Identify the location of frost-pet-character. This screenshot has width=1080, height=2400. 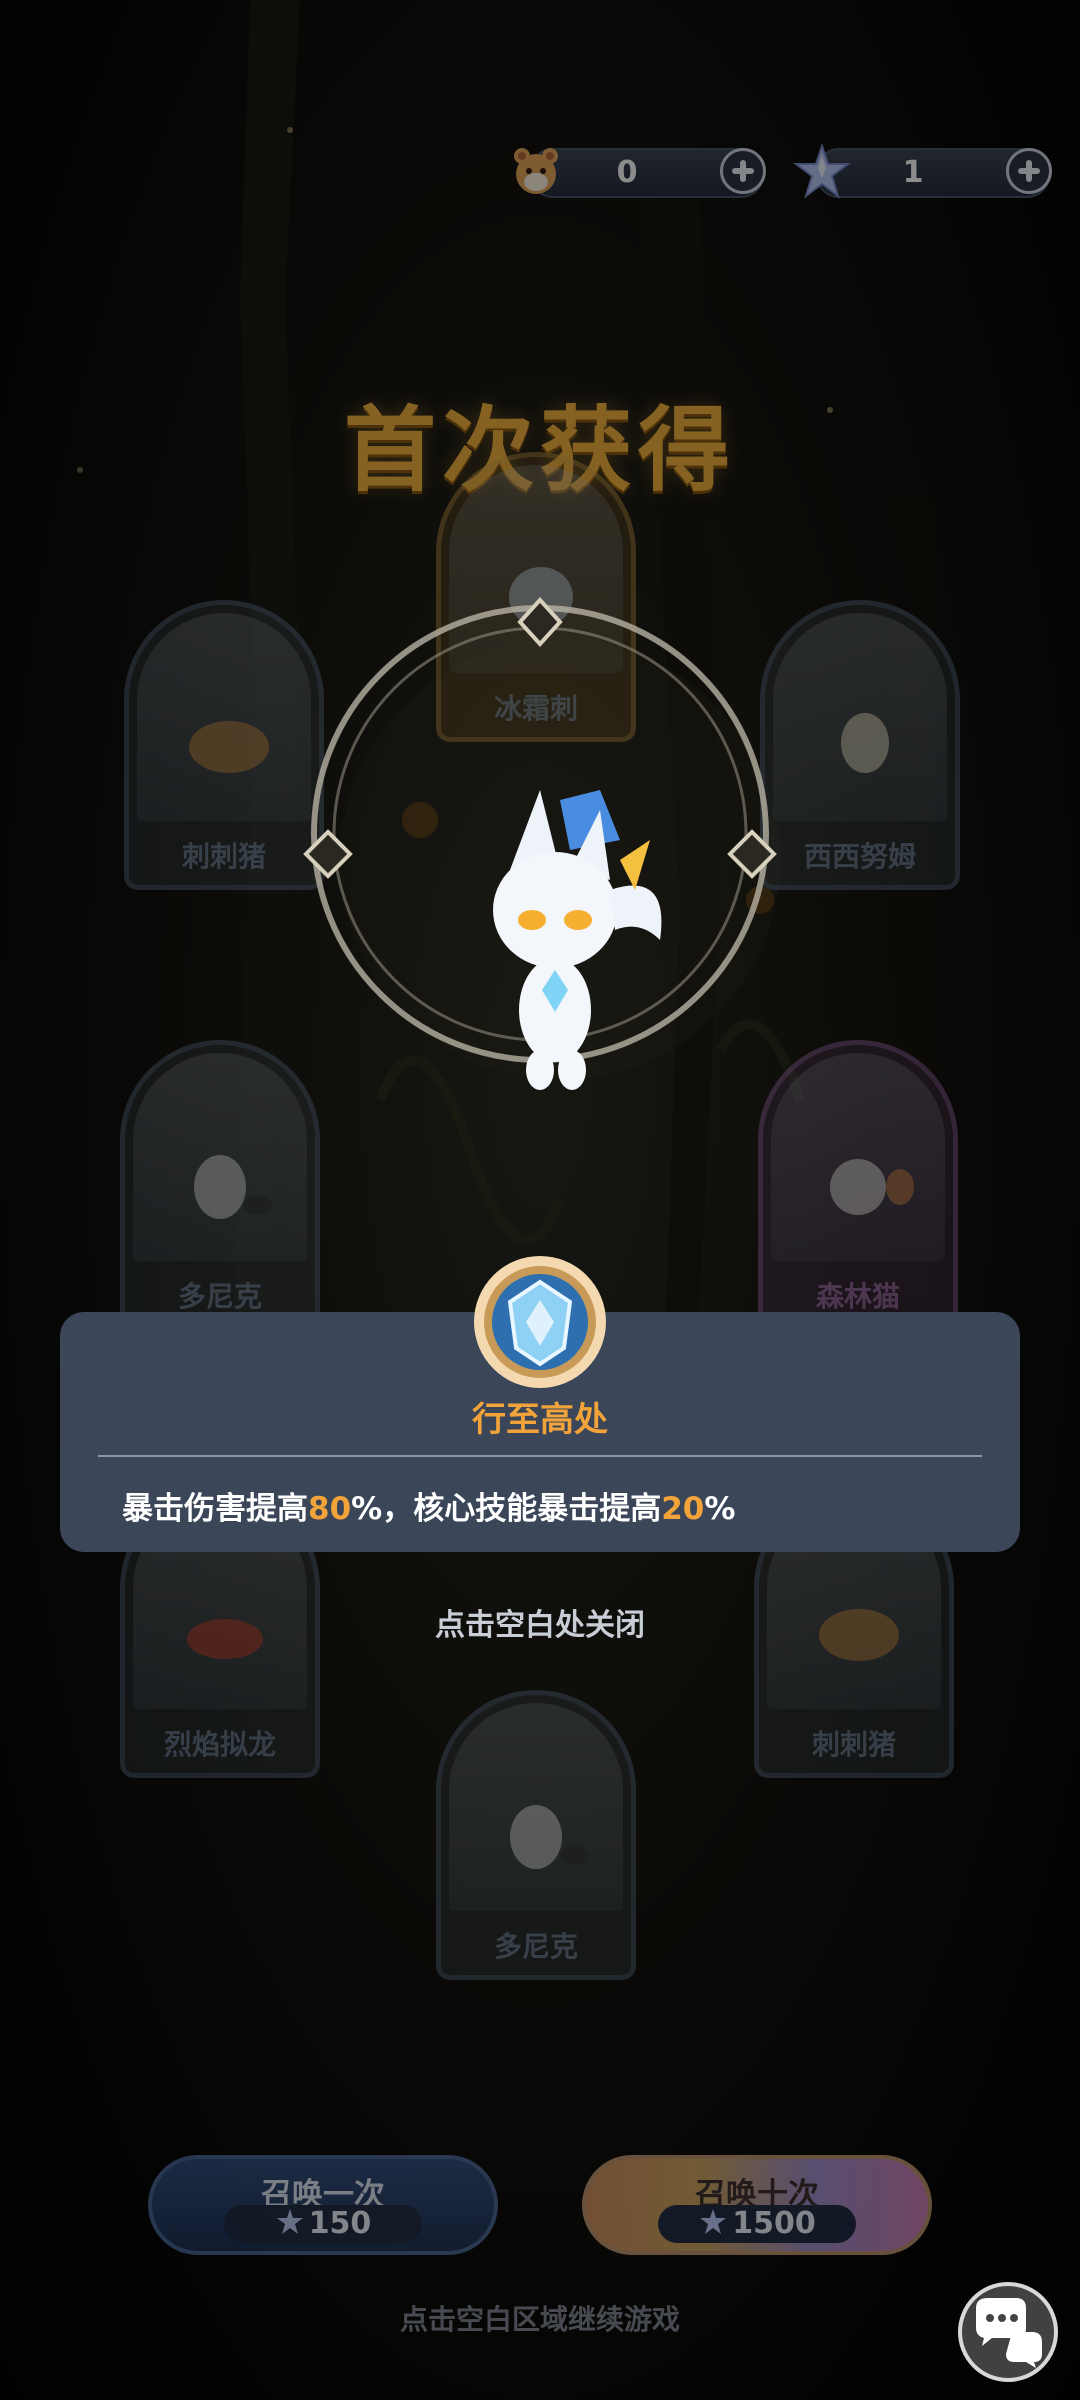
(577, 940).